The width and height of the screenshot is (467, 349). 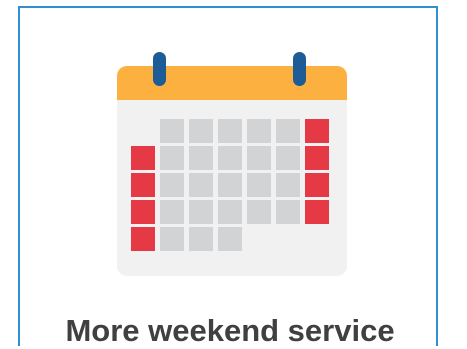 What do you see at coordinates (299, 69) in the screenshot?
I see `calendar-ring-right` at bounding box center [299, 69].